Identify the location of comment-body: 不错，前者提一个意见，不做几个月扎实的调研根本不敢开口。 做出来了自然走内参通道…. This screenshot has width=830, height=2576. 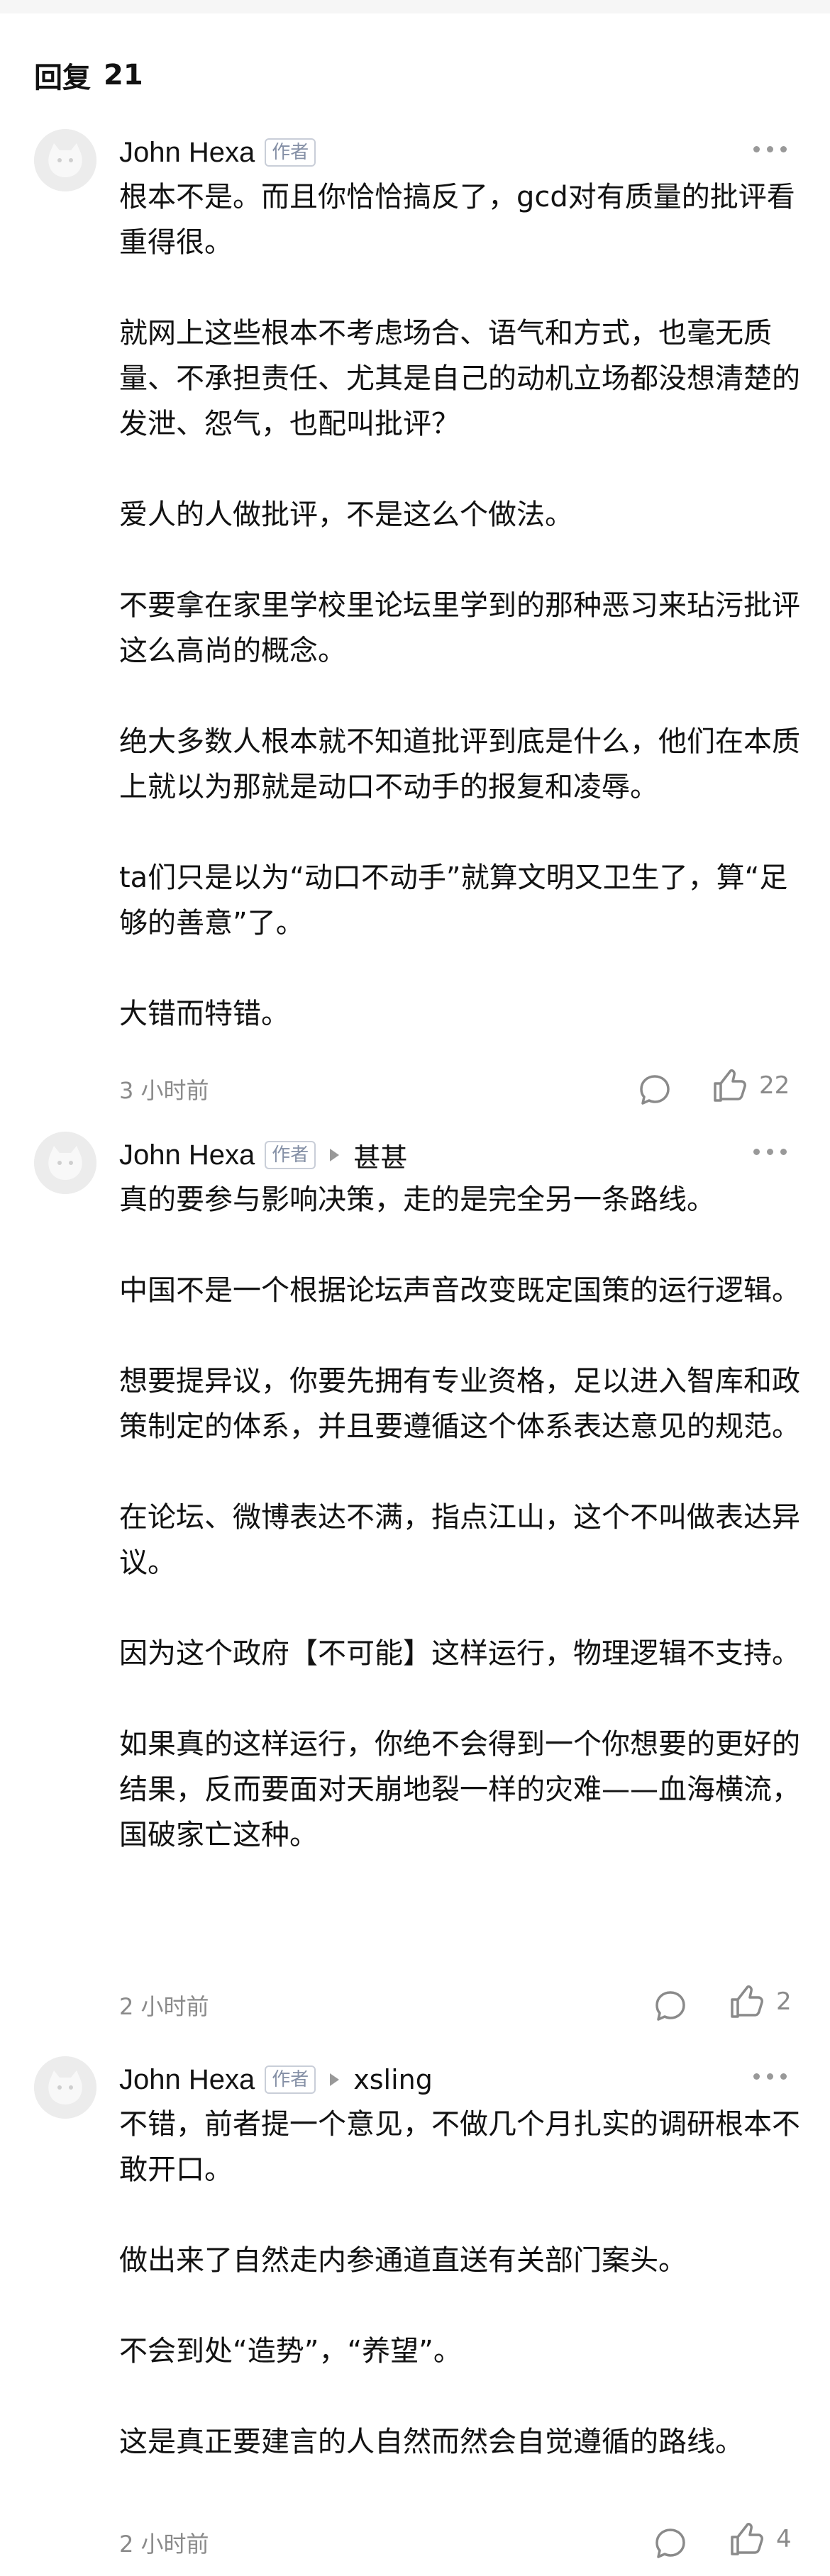
(459, 2283).